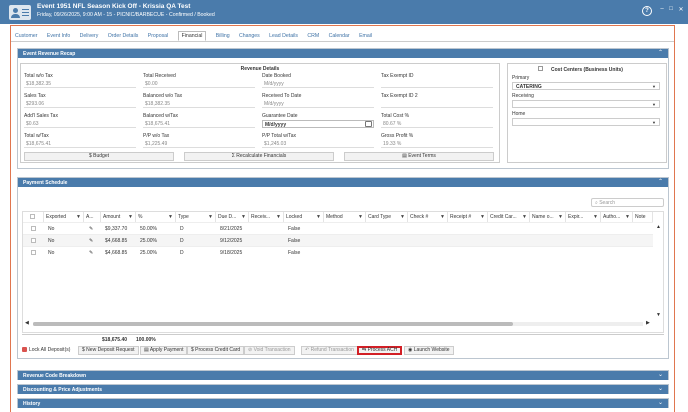  I want to click on revenue-code-breakdown-section: Revenue Code Breakdown ⌄, so click(343, 375).